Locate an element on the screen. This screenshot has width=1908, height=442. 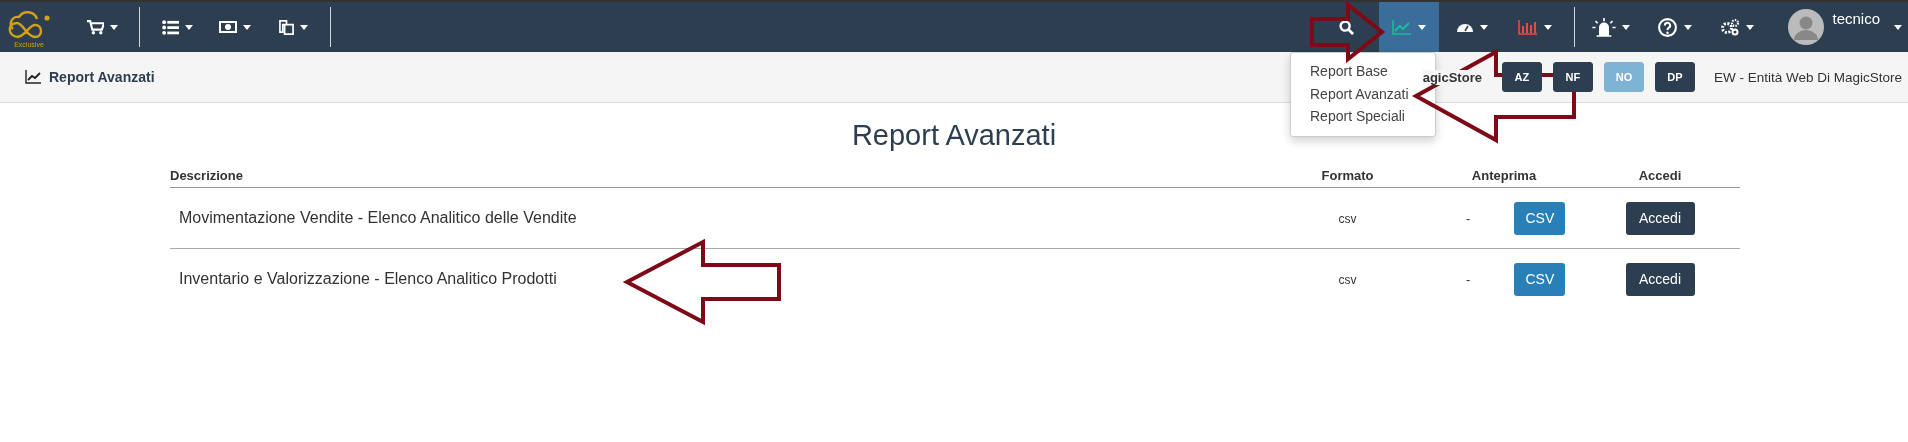
siren-icon is located at coordinates (1604, 27).